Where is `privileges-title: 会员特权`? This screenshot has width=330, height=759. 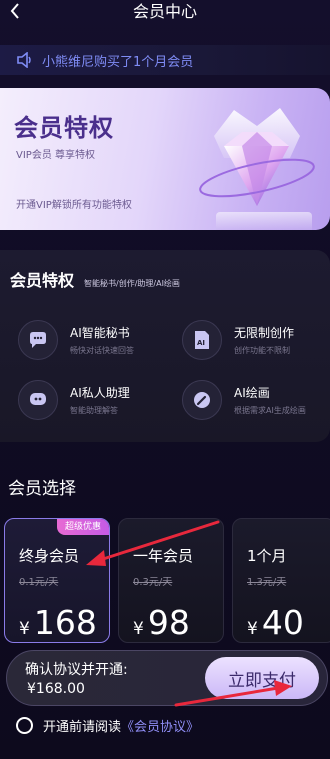 privileges-title: 会员特权 is located at coordinates (42, 280).